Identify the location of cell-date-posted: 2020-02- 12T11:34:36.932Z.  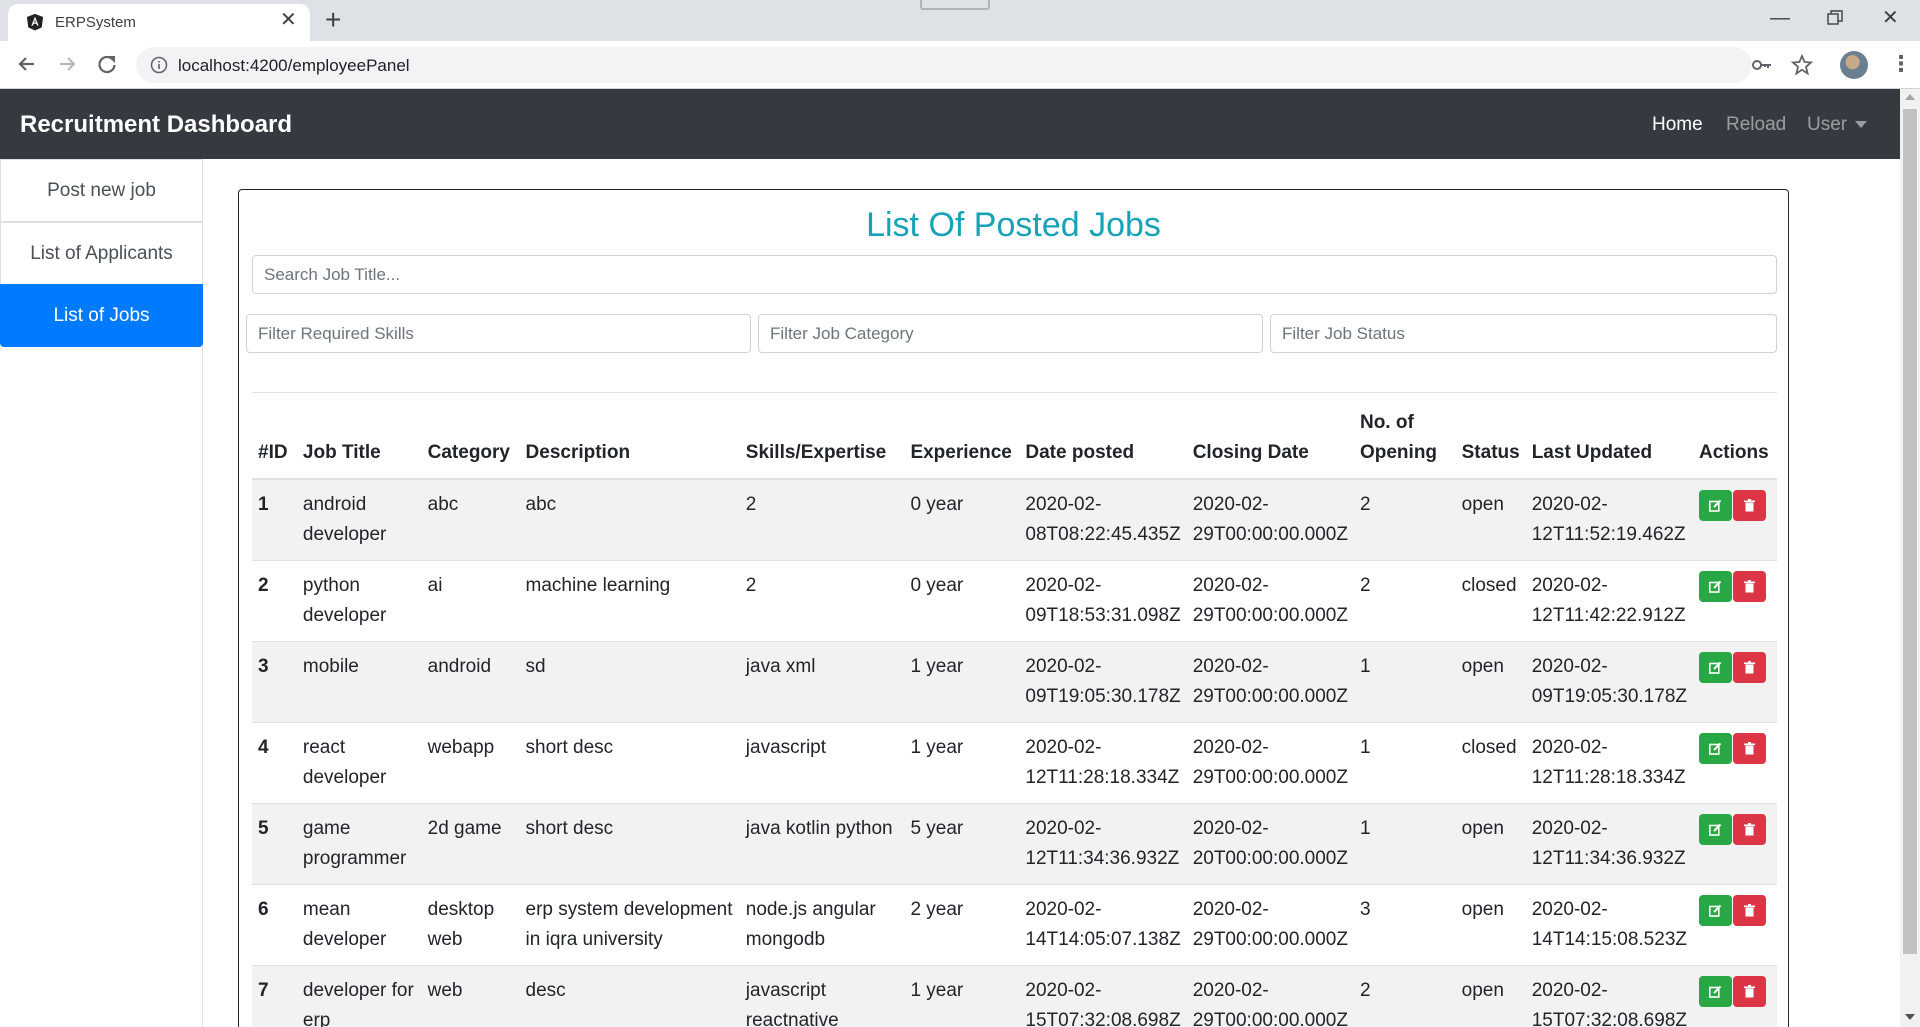
(1103, 844).